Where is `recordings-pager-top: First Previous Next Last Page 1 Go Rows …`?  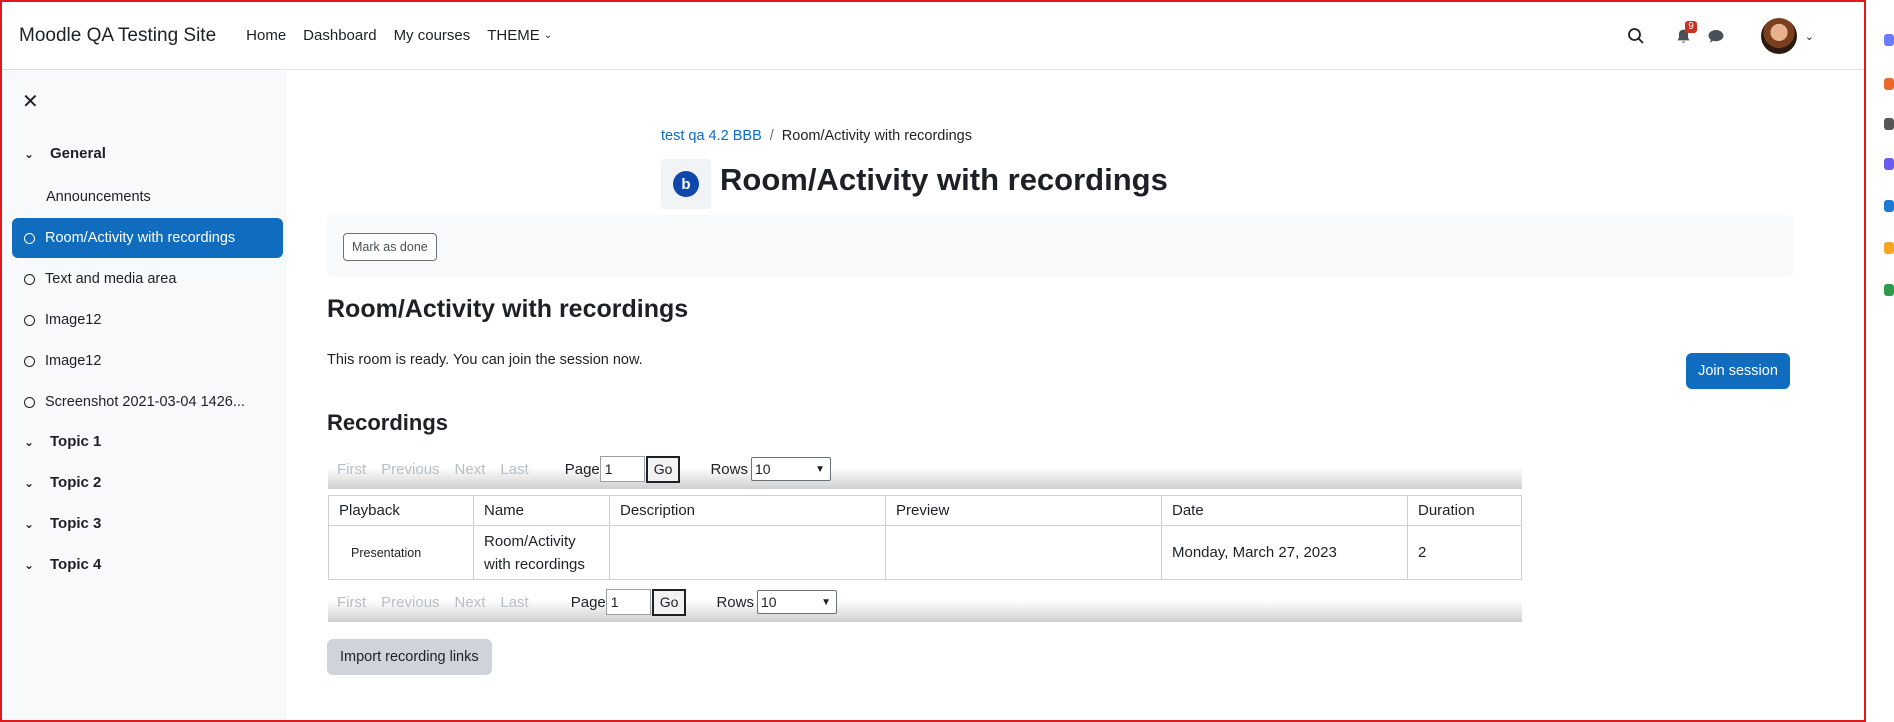 recordings-pager-top: First Previous Next Last Page 1 Go Rows … is located at coordinates (925, 469).